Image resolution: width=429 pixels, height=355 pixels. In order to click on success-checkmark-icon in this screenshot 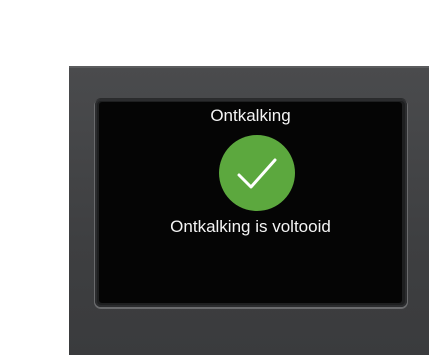, I will do `click(257, 173)`.